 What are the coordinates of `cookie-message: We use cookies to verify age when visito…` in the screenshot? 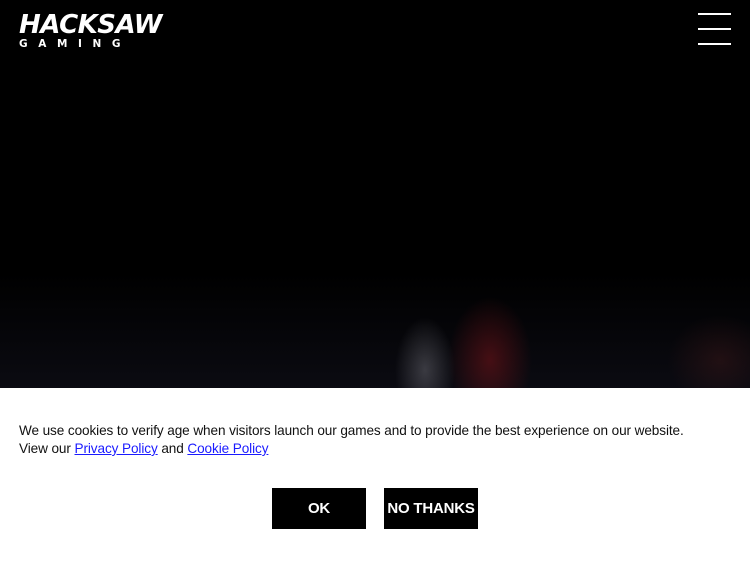 It's located at (366, 439).